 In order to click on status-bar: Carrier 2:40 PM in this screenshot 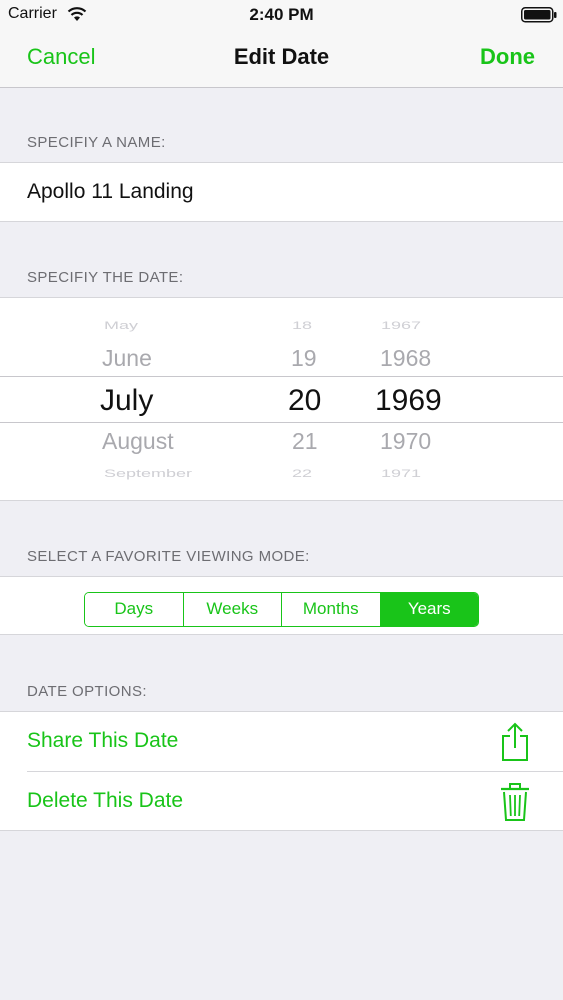, I will do `click(281, 15)`.